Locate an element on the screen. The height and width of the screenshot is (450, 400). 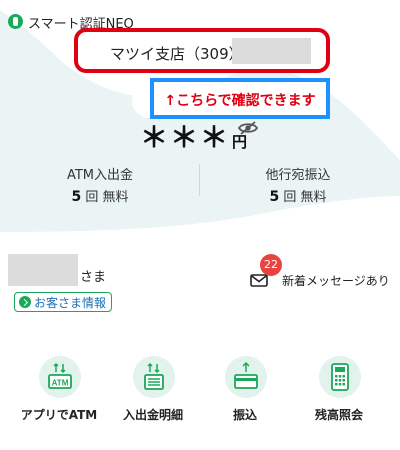
stat-atm-fee: 無料 is located at coordinates (115, 197).